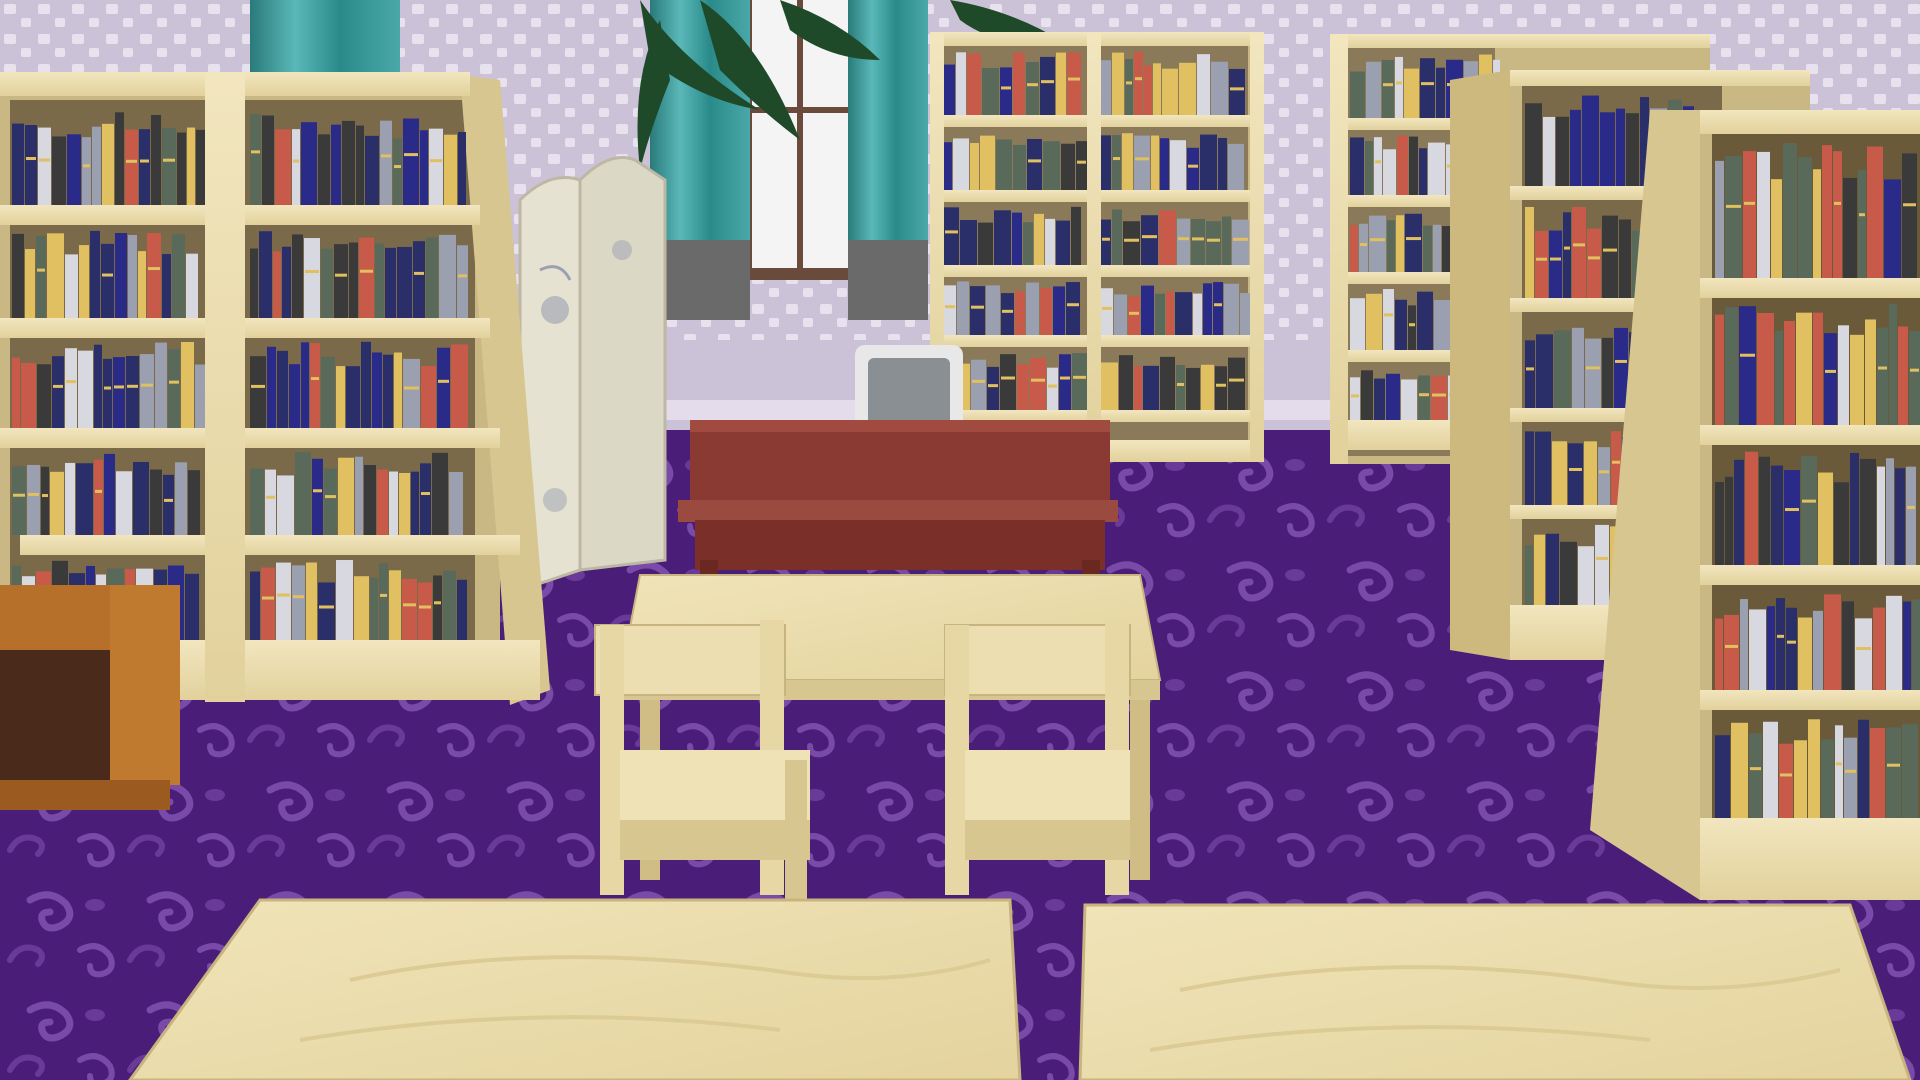 The image size is (1920, 1080). What do you see at coordinates (1495, 991) in the screenshot?
I see `study-table-front-right` at bounding box center [1495, 991].